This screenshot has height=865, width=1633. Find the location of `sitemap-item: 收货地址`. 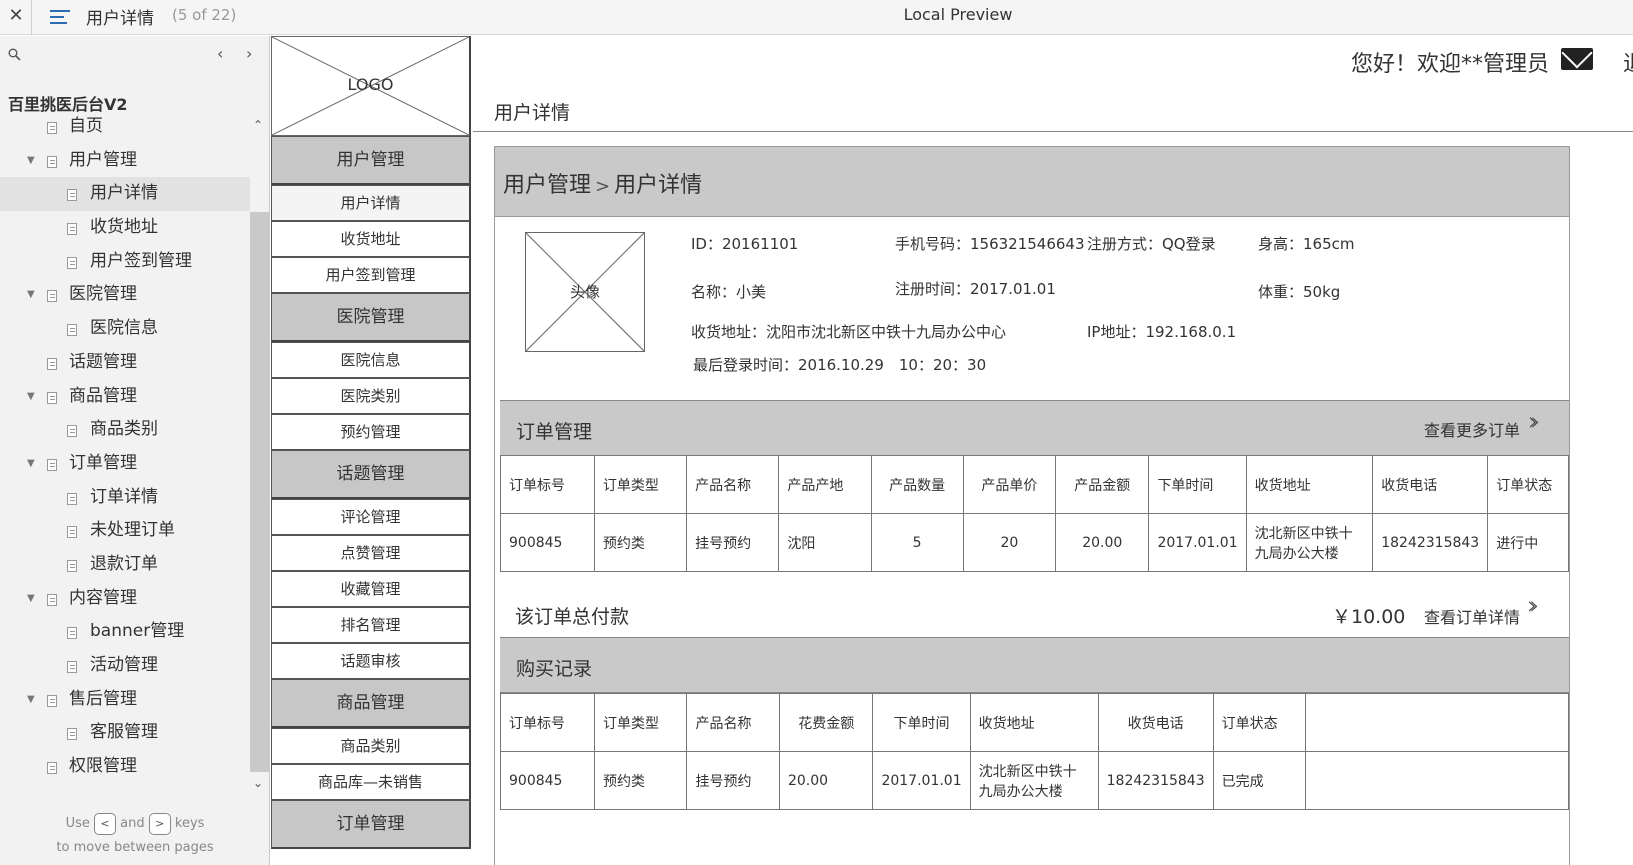

sitemap-item: 收货地址 is located at coordinates (125, 228).